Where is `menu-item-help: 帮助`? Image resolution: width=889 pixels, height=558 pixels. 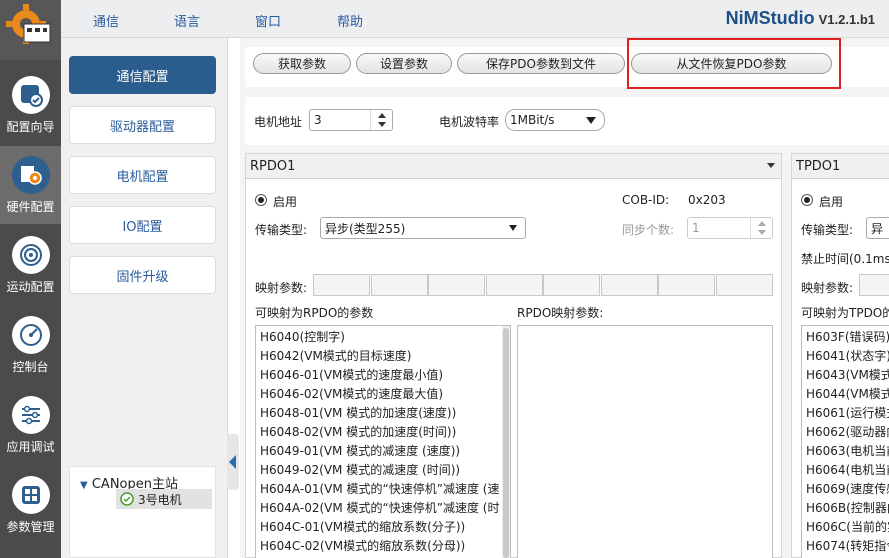
menu-item-help: 帮助 is located at coordinates (350, 20).